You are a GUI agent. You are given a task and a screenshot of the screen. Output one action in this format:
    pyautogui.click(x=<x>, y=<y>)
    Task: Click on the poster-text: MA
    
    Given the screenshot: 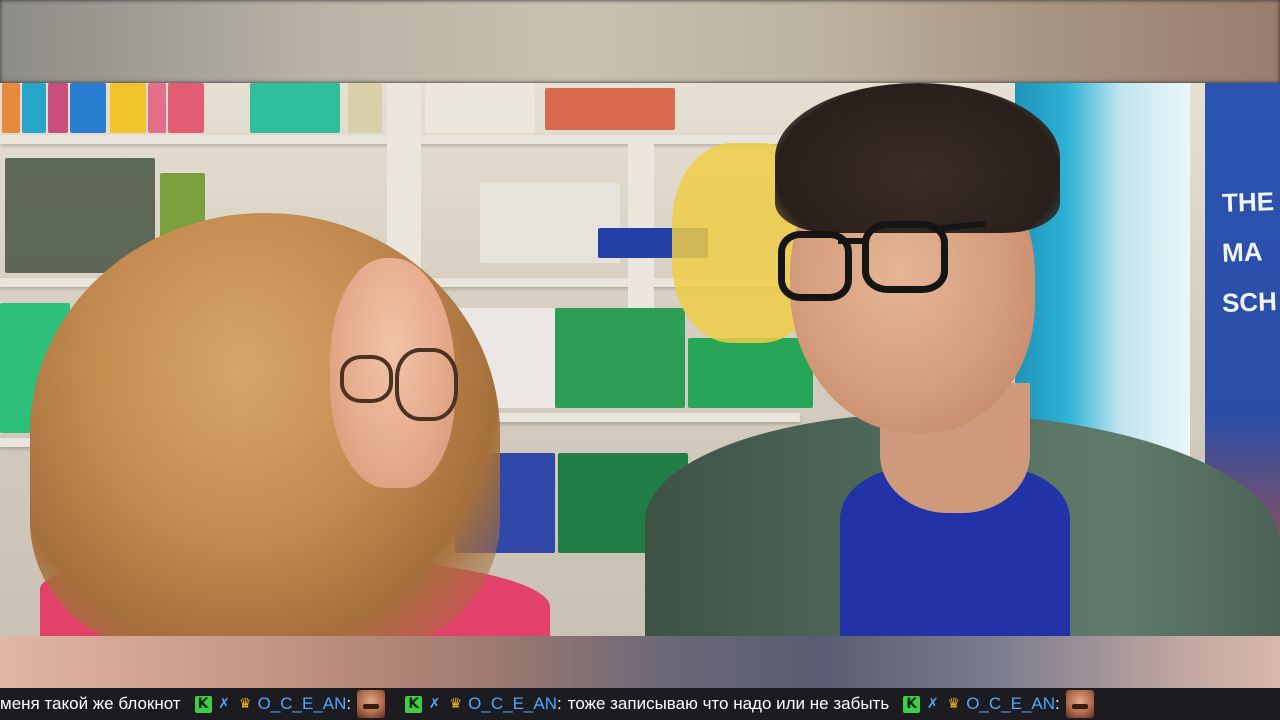 What is the action you would take?
    pyautogui.click(x=1242, y=252)
    